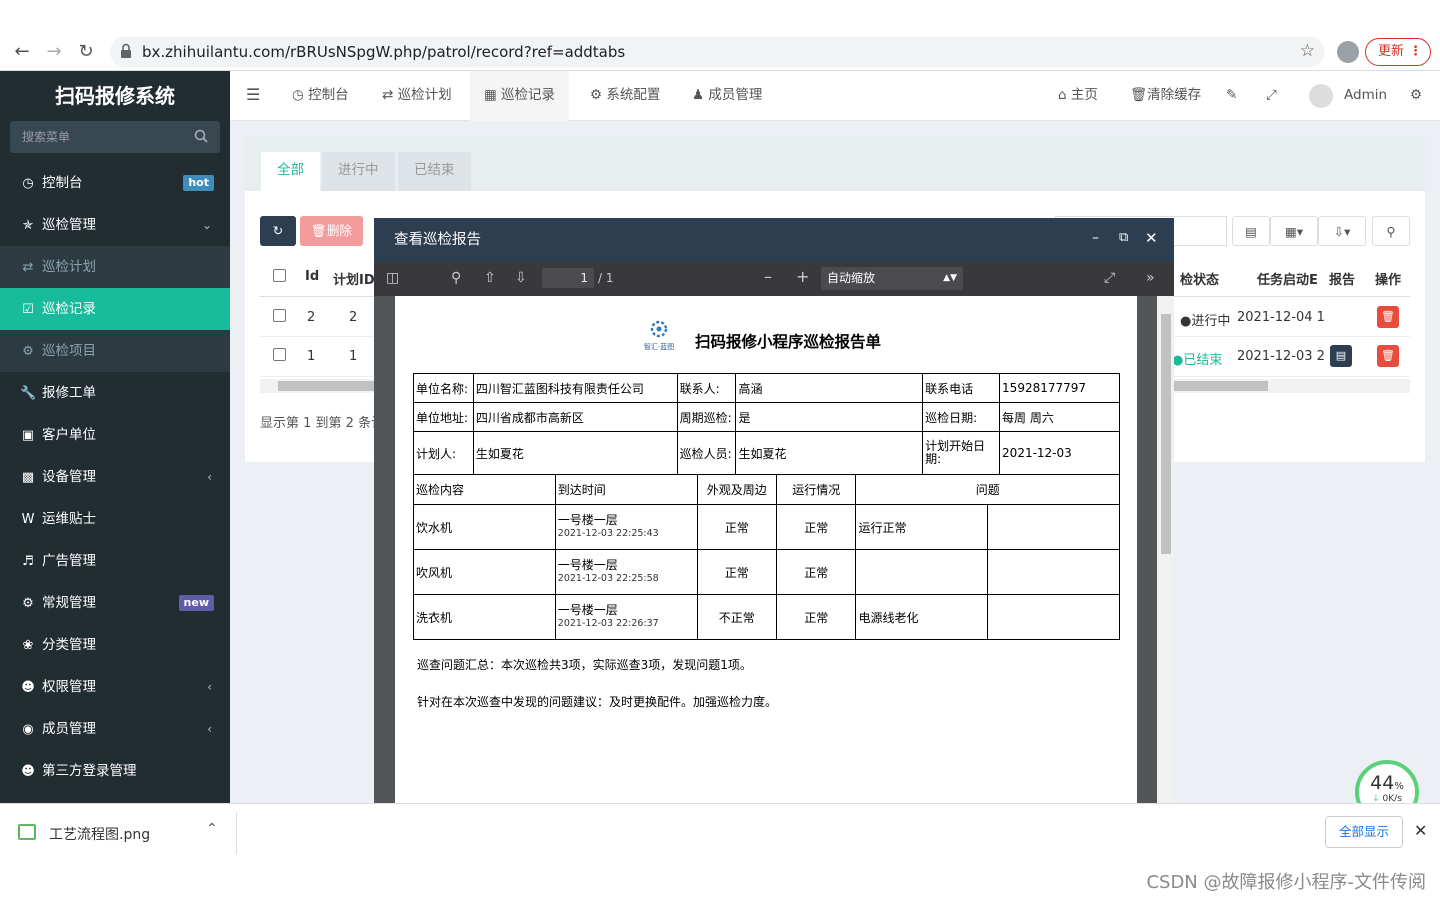 The width and height of the screenshot is (1440, 900). Describe the element at coordinates (115, 645) in the screenshot. I see `sidebar-item-category: ❀ 分类管理` at that location.